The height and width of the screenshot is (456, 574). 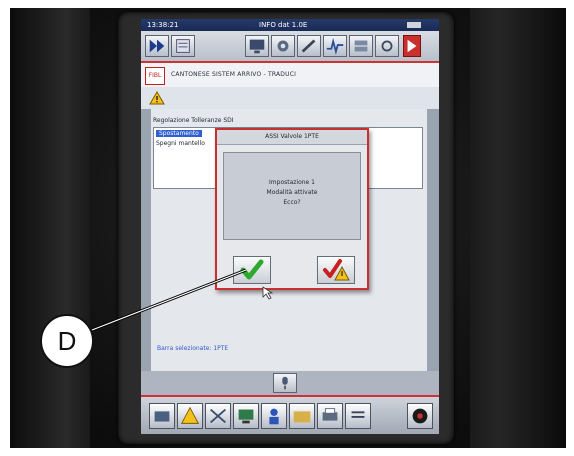 What do you see at coordinates (179, 133) in the screenshot?
I see `list-item-selected: Spostamento` at bounding box center [179, 133].